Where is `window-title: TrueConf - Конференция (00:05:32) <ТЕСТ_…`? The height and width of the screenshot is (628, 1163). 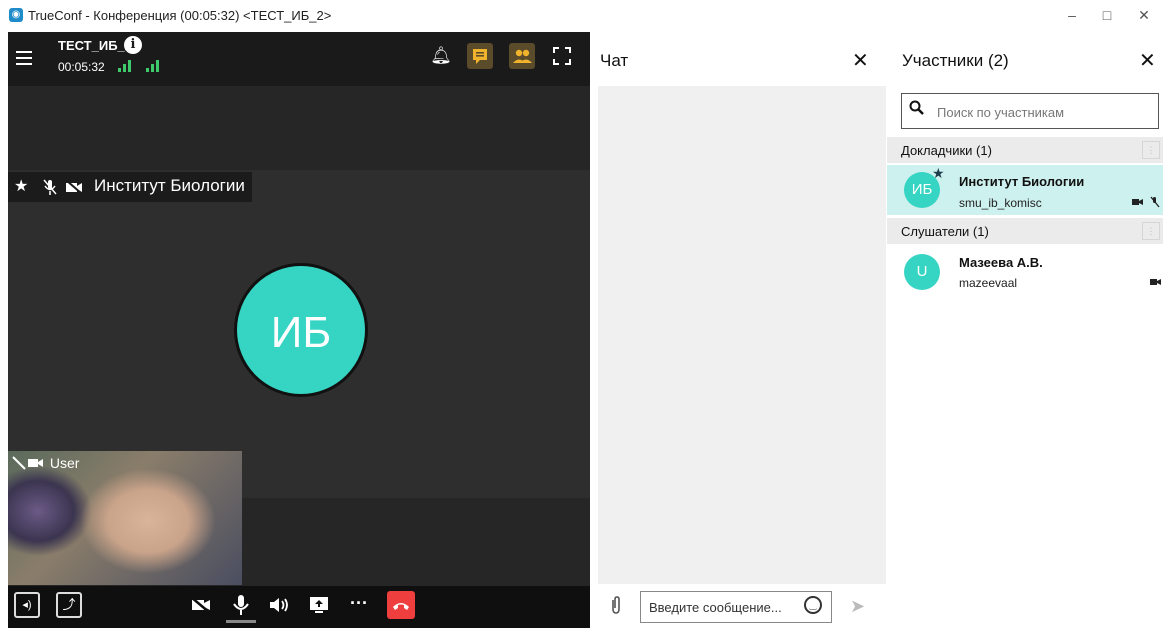 window-title: TrueConf - Конференция (00:05:32) <ТЕСТ_… is located at coordinates (180, 15).